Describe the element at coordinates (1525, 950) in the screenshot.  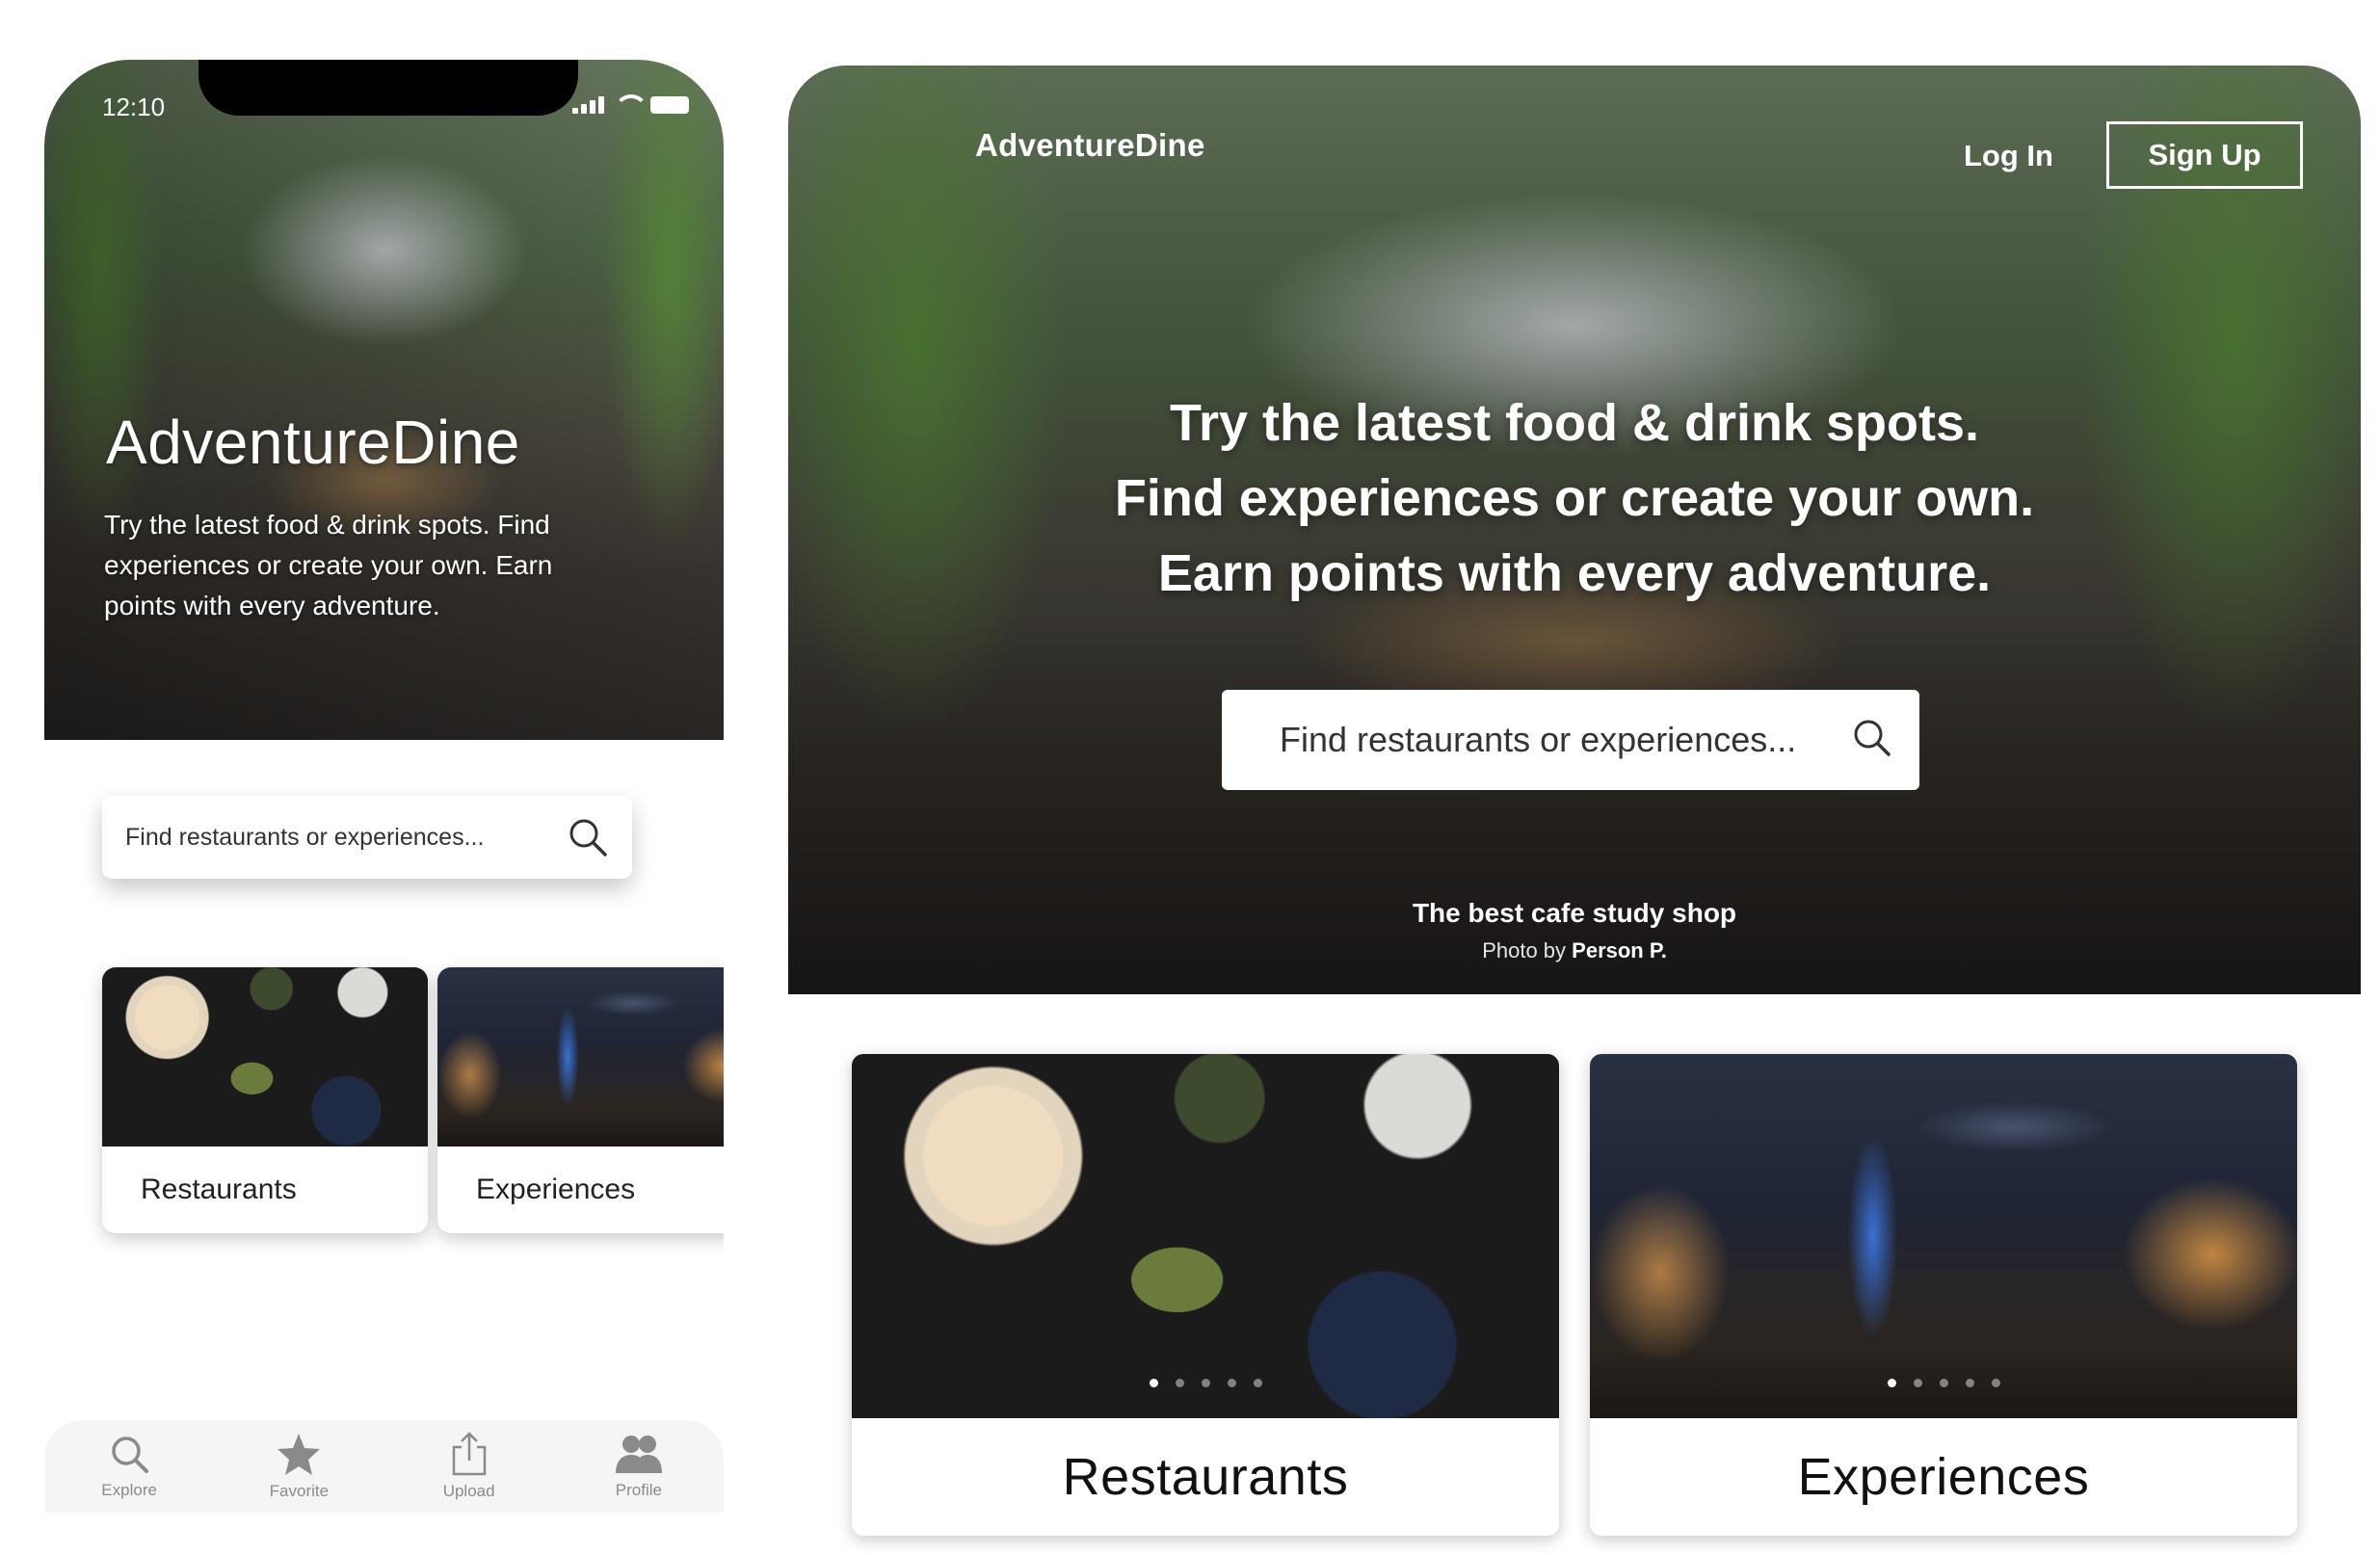
I see `photo-credit-prefix: Photo by` at that location.